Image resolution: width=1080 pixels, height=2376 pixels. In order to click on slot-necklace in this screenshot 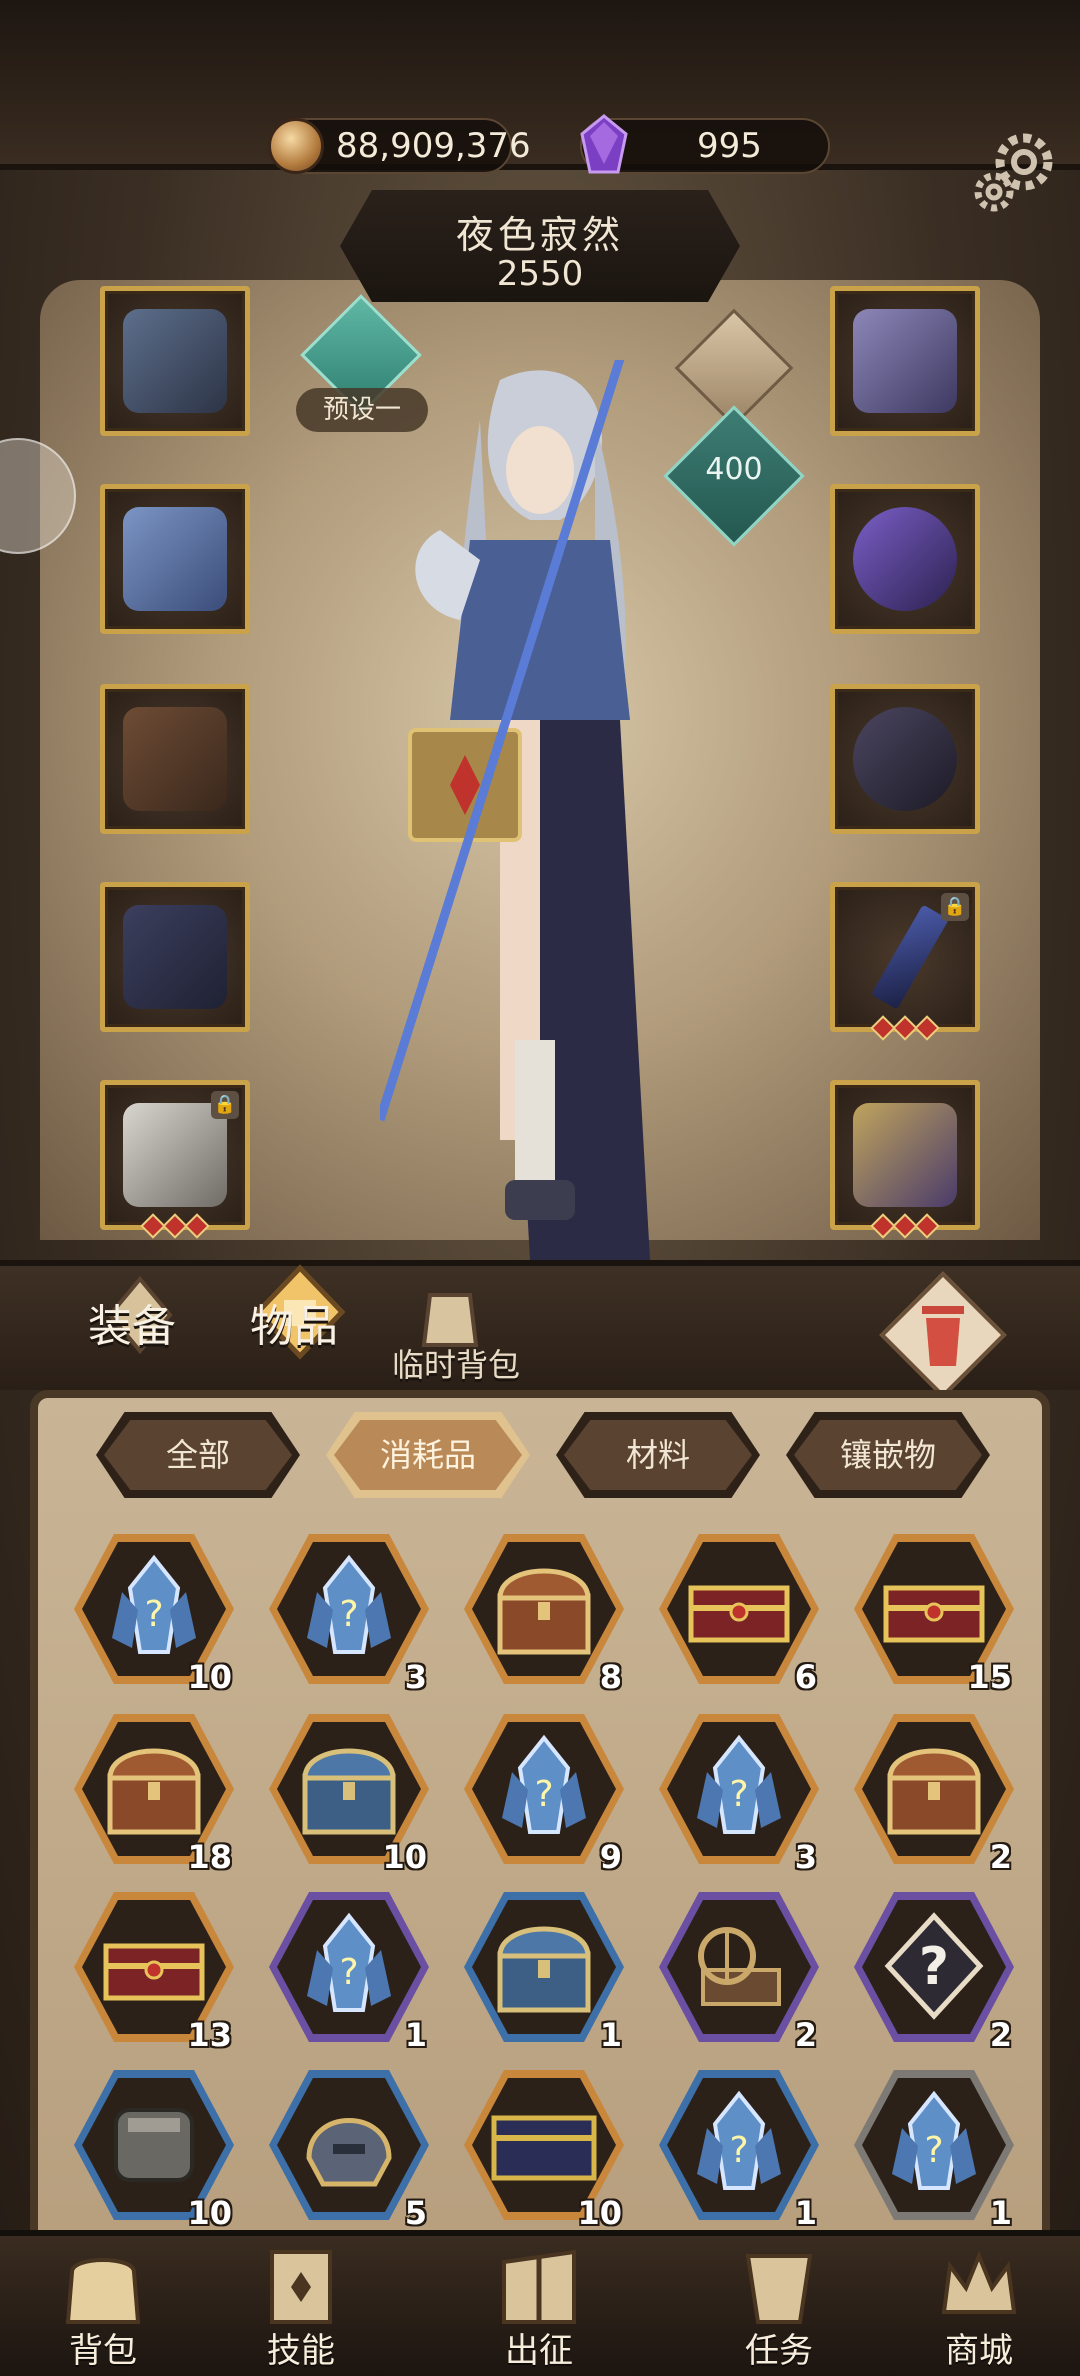, I will do `click(905, 361)`.